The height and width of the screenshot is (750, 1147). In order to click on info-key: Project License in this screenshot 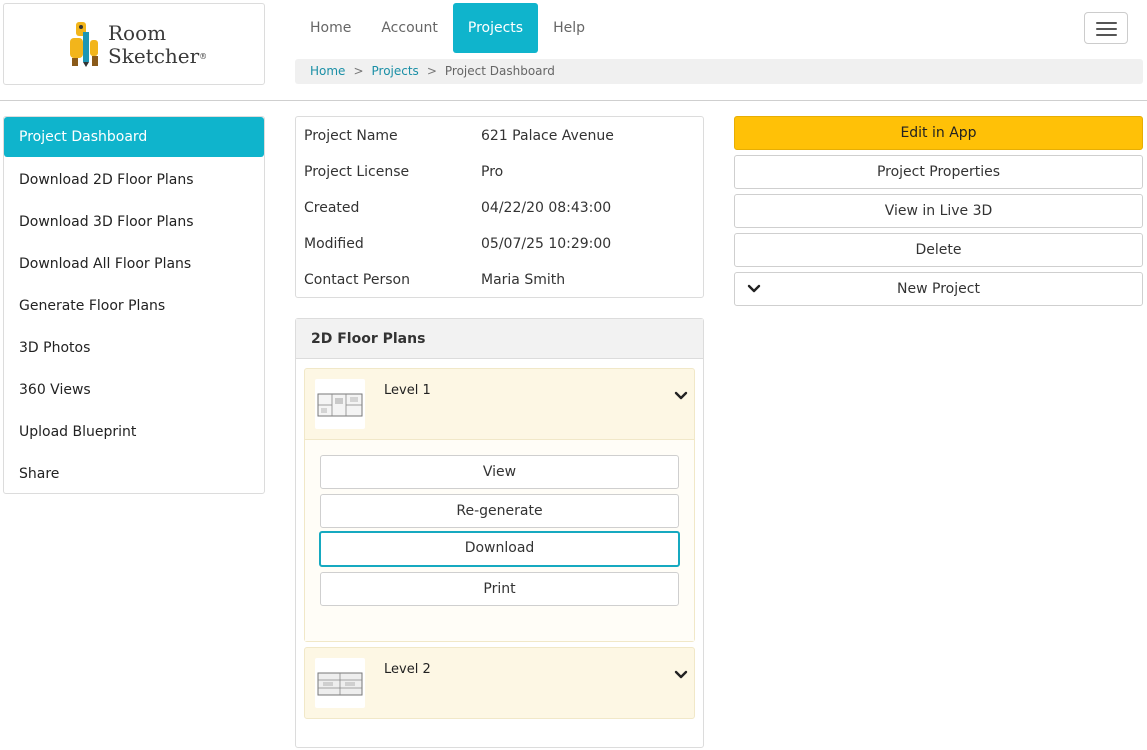, I will do `click(357, 172)`.